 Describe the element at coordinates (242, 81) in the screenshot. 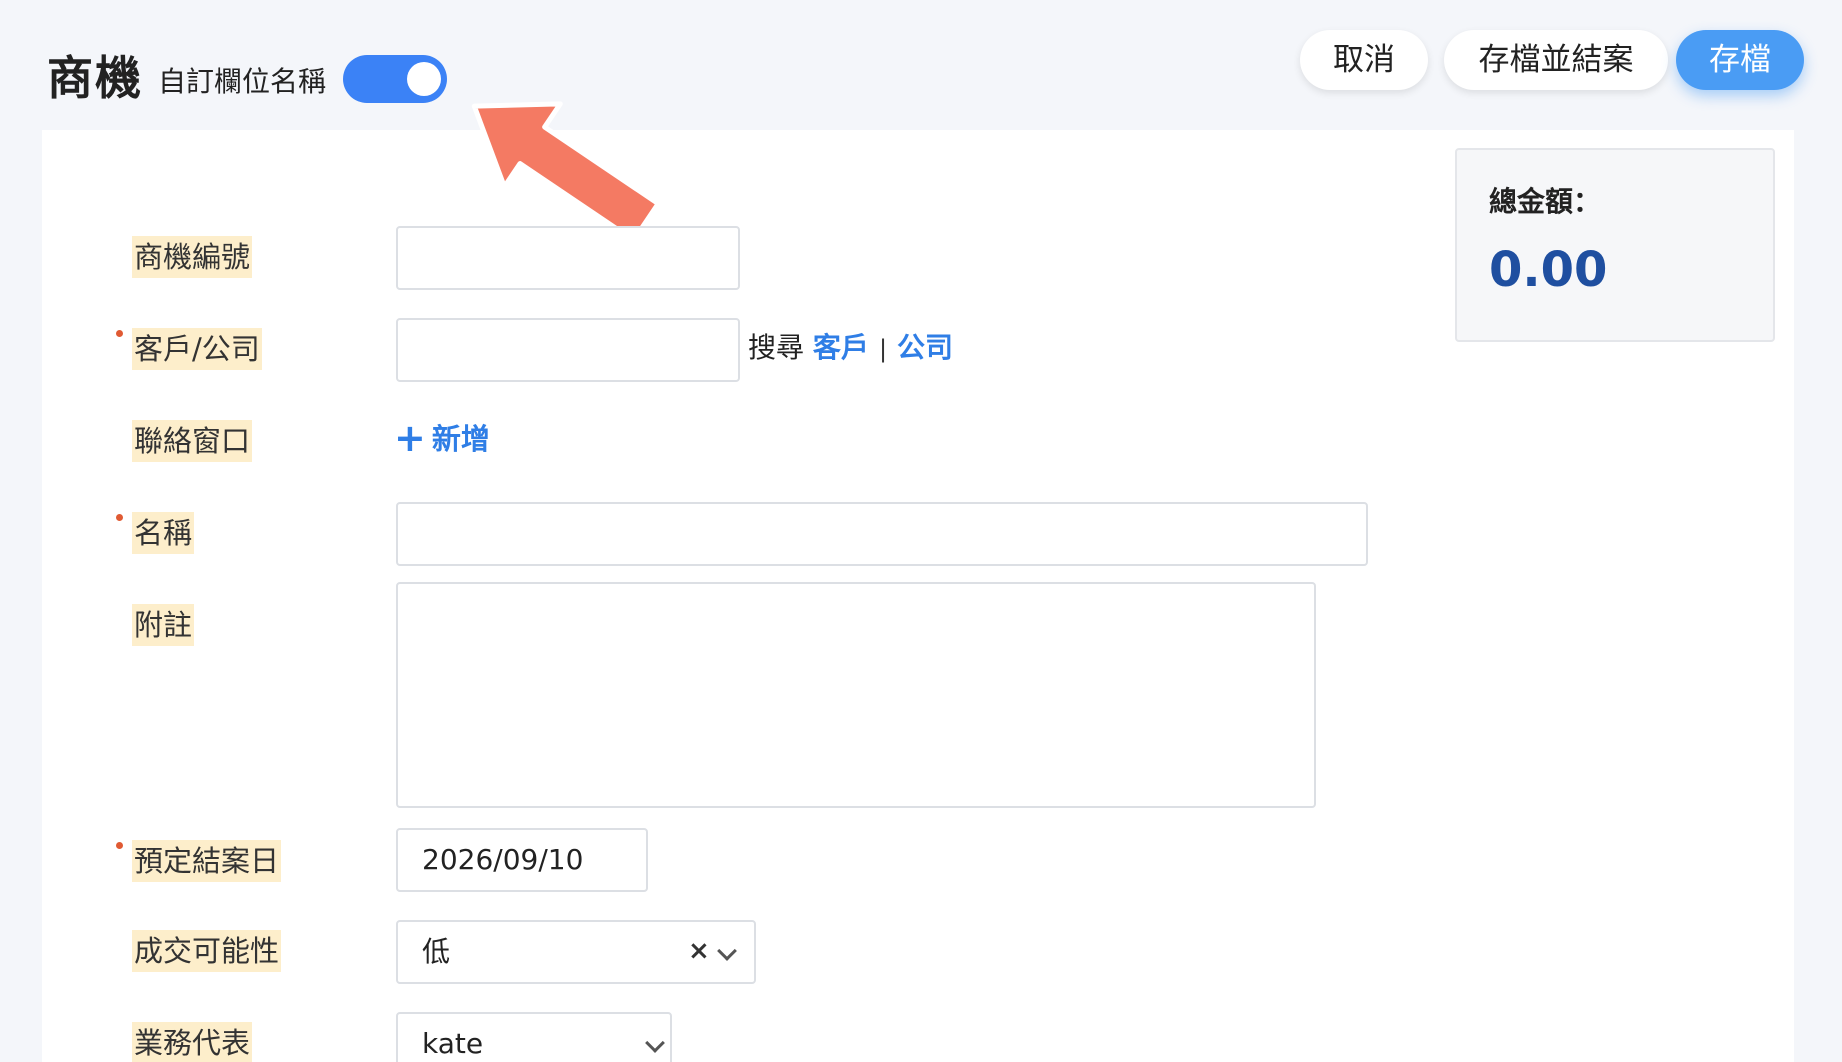

I see `custom-field-name-label: 自訂欄位名稱` at that location.